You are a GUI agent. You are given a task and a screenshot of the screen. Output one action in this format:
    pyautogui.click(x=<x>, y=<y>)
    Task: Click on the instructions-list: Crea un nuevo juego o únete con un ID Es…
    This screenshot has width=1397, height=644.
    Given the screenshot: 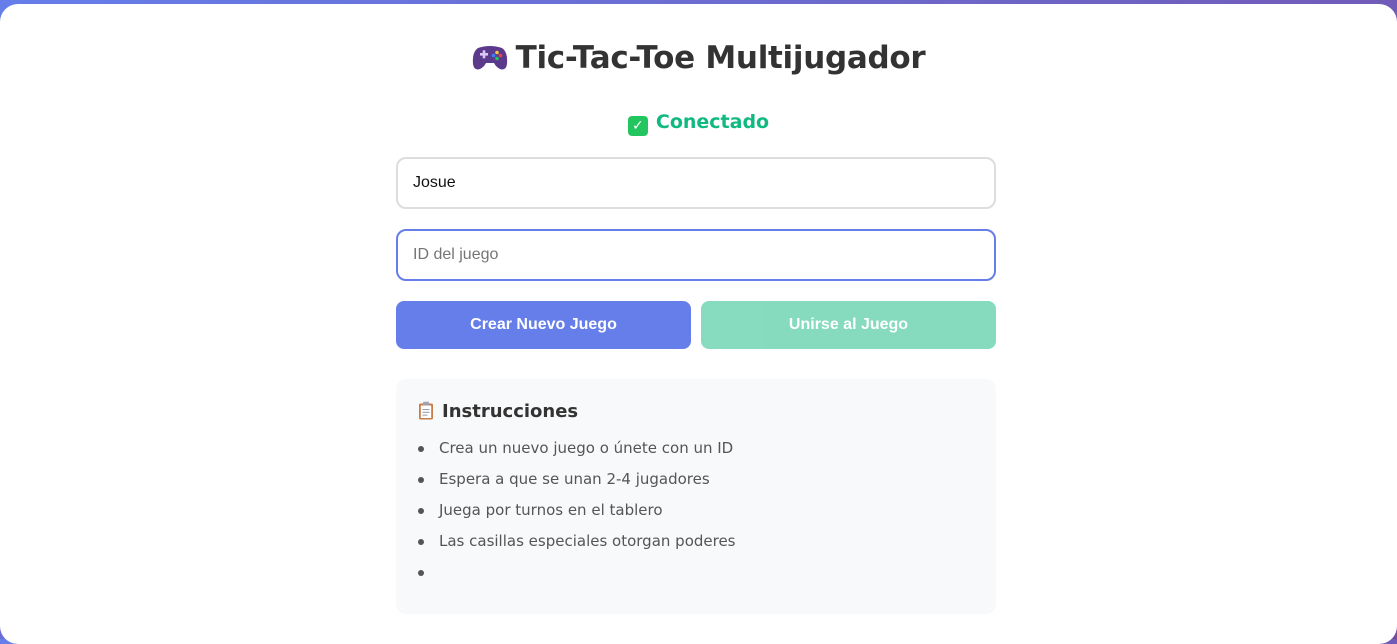 What is the action you would take?
    pyautogui.click(x=696, y=515)
    